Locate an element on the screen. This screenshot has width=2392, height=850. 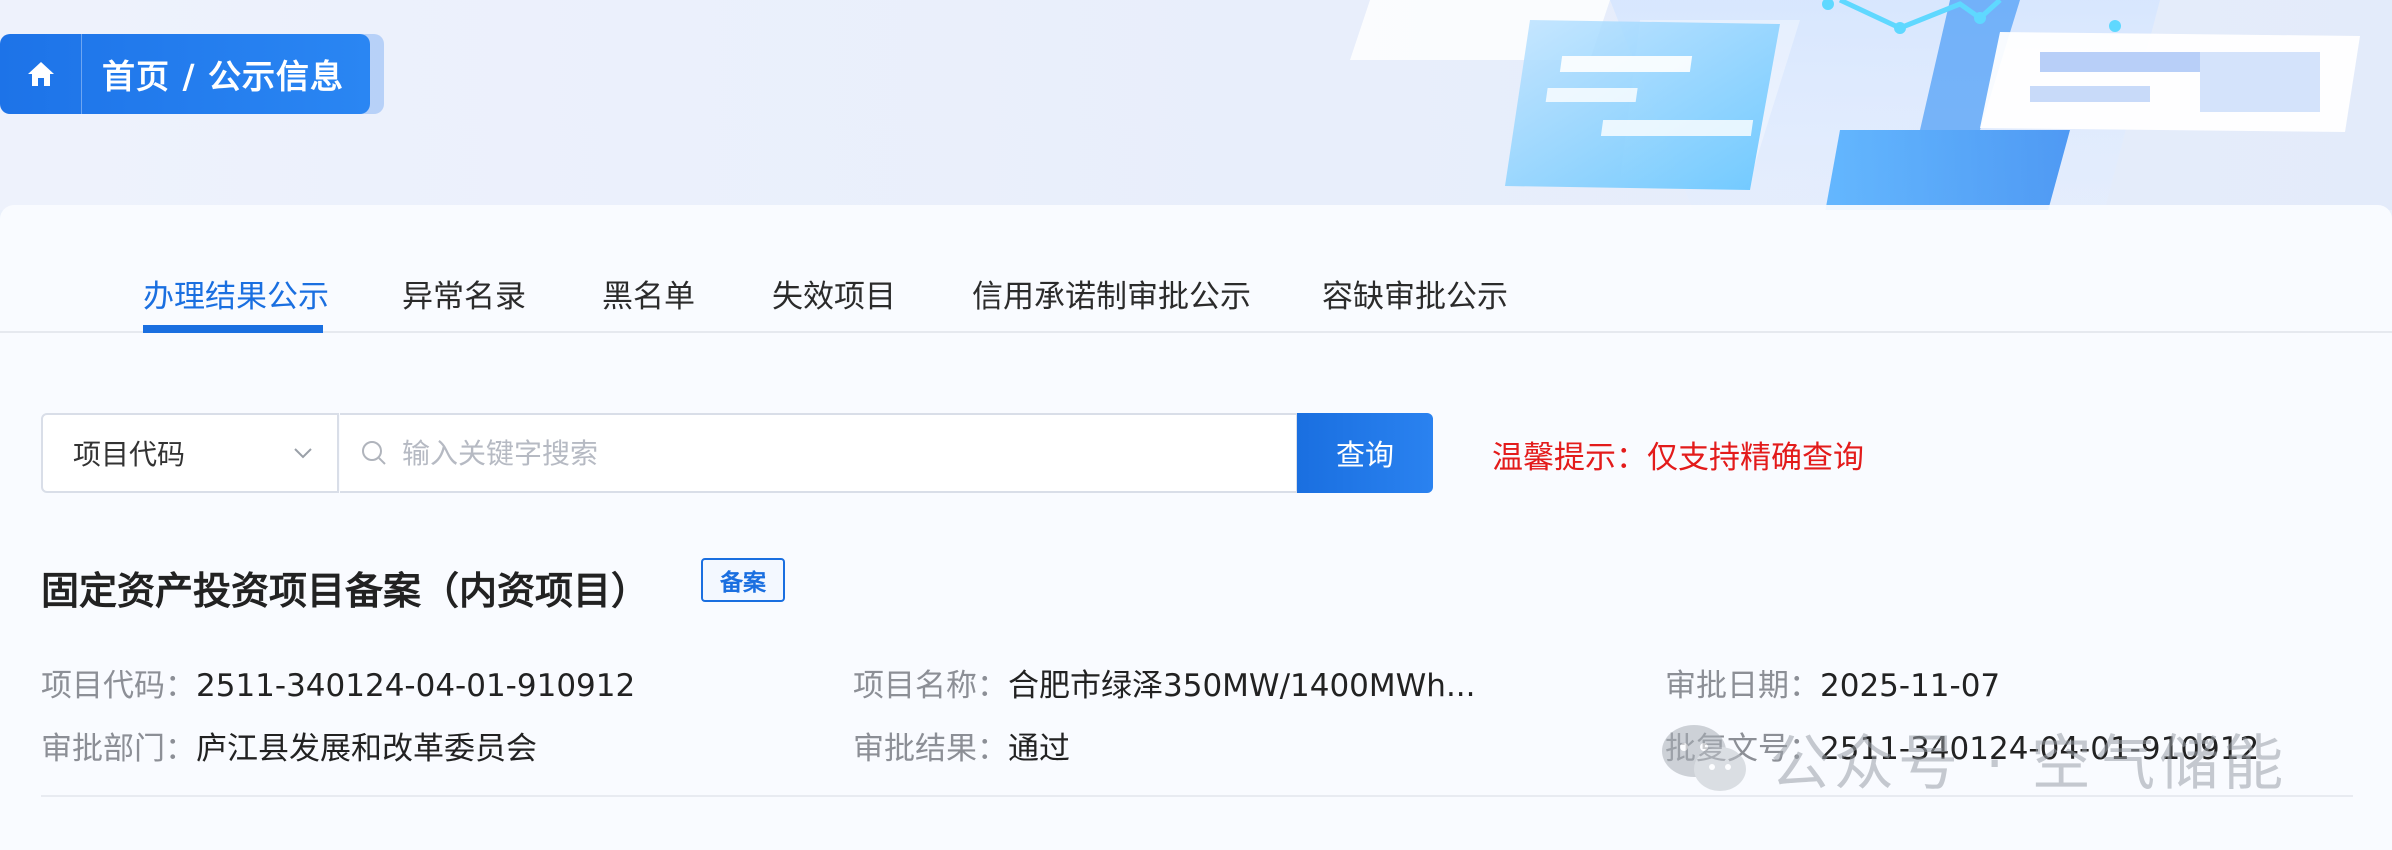
select-value: 项目代码 is located at coordinates (129, 454).